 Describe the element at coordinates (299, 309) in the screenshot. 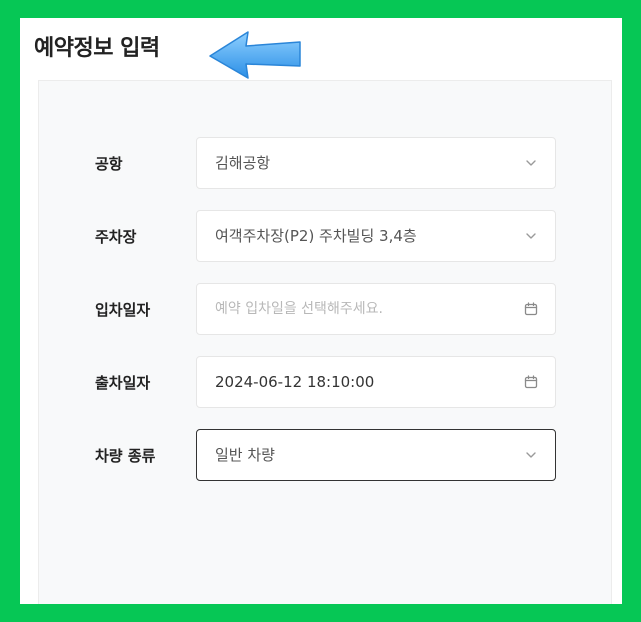

I see `entry-date-placeholder: 예약 입차일을 선택해주세요.` at that location.